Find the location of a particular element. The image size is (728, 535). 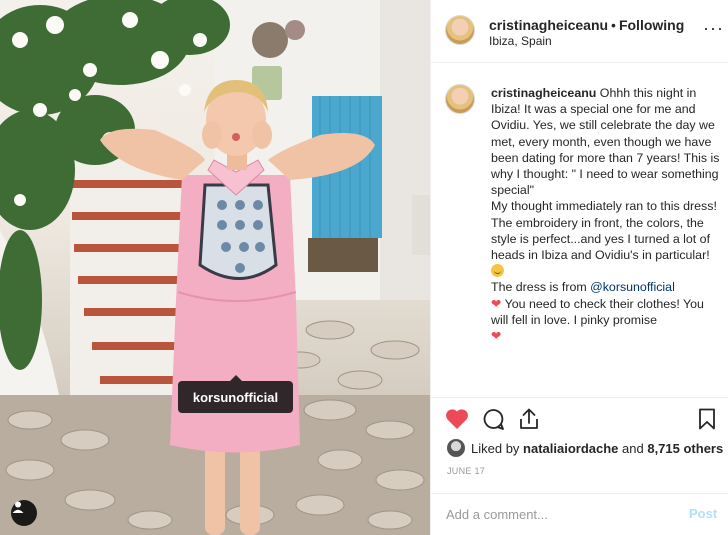

comment-button is located at coordinates (493, 421).